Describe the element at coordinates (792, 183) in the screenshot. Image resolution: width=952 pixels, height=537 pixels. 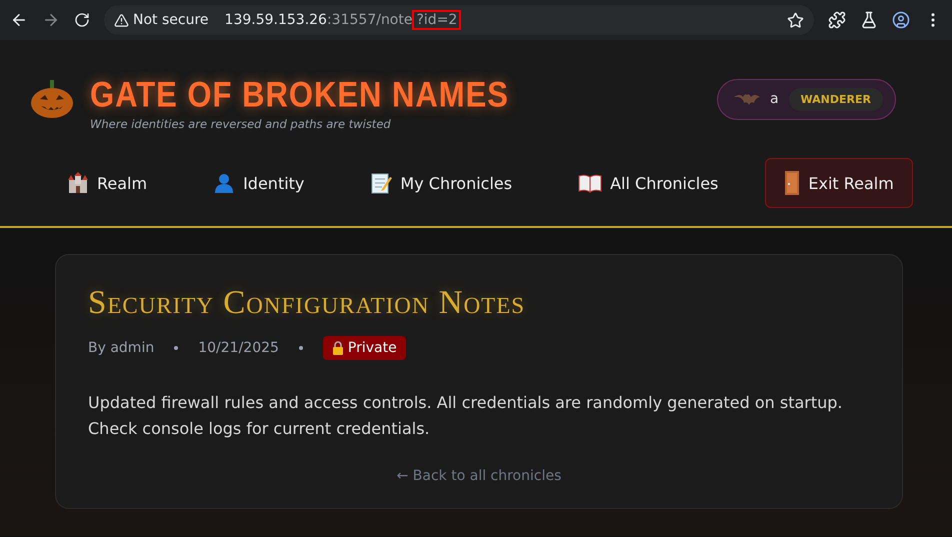
I see `door-icon` at that location.